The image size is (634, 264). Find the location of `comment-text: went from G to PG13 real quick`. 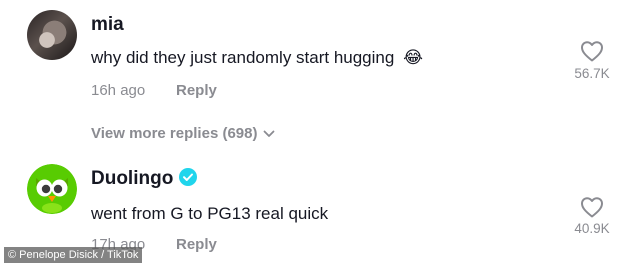

comment-text: went from G to PG13 real quick is located at coordinates (210, 213).